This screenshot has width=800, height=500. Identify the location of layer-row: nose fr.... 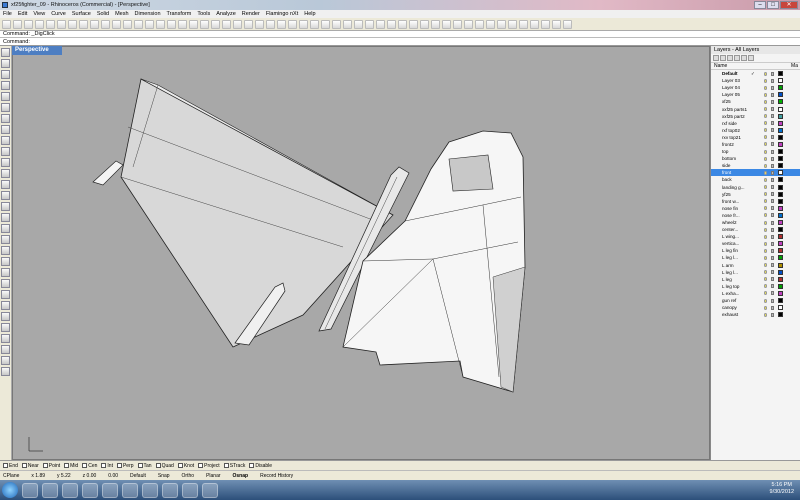
(755, 215).